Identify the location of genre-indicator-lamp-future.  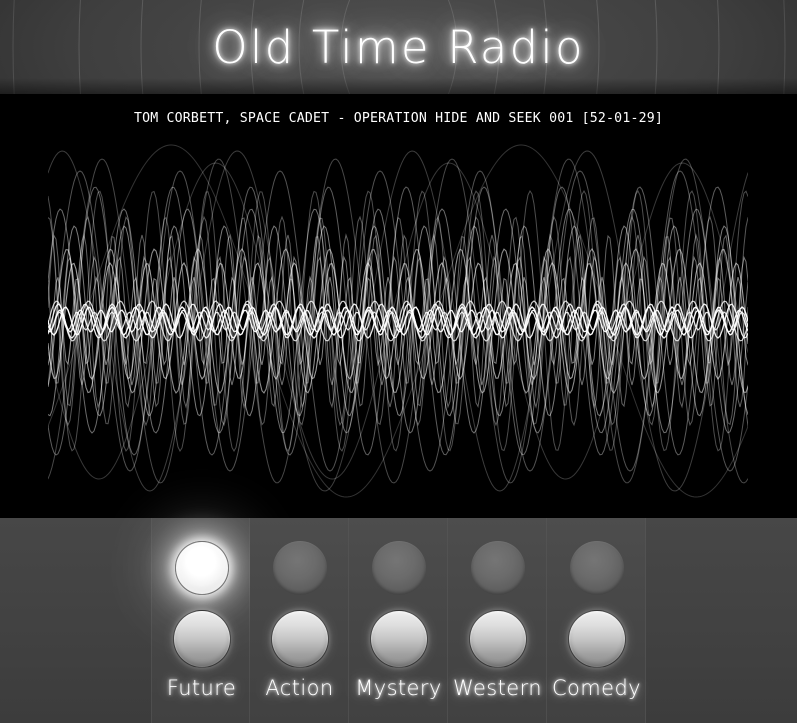
(201, 568).